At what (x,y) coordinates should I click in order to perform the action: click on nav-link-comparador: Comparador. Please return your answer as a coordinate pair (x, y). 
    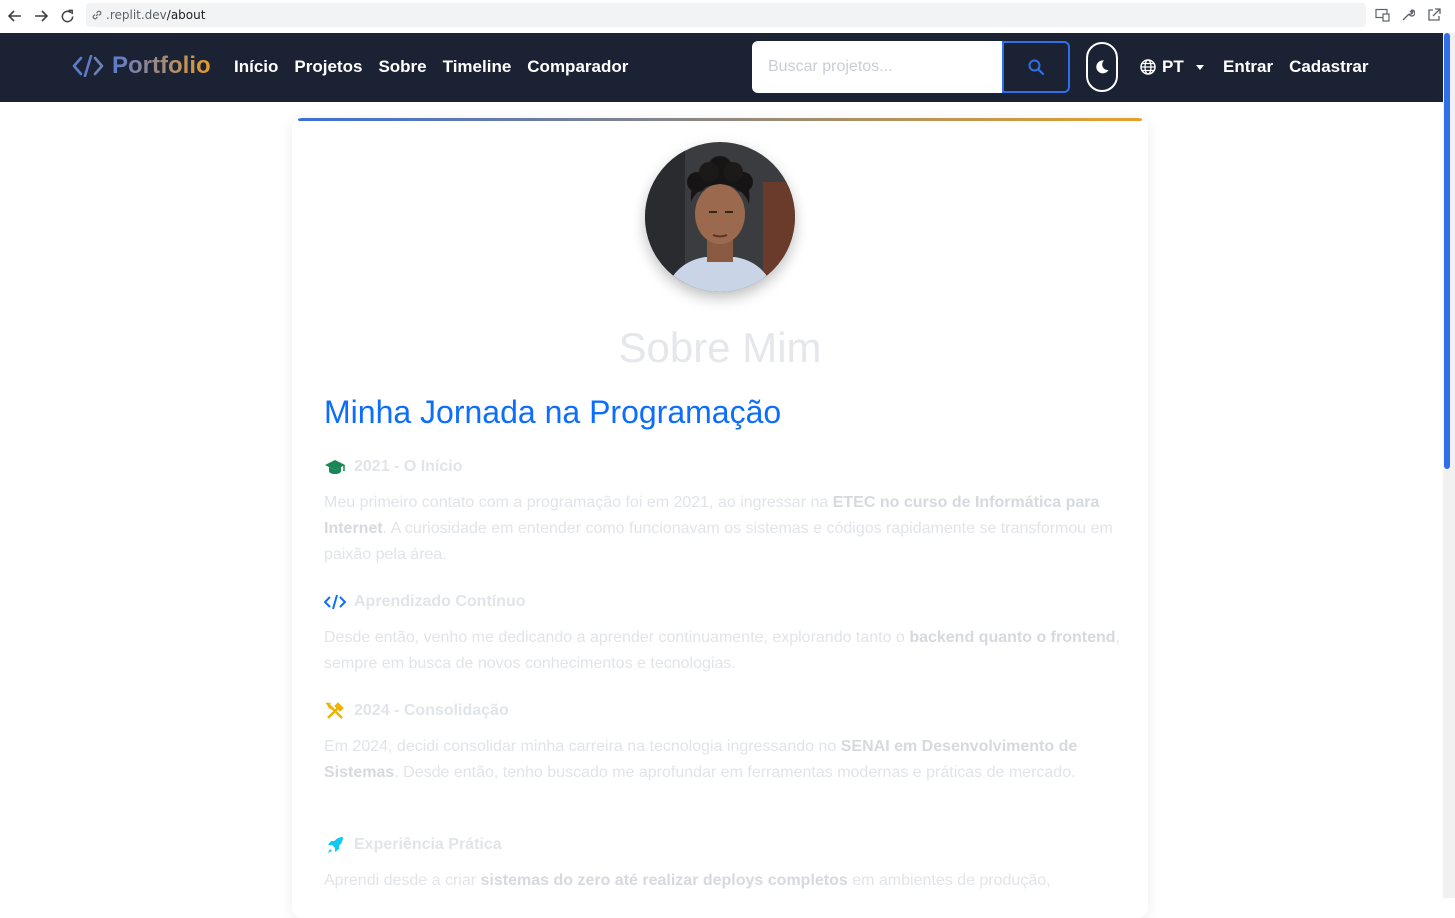
    Looking at the image, I should click on (577, 67).